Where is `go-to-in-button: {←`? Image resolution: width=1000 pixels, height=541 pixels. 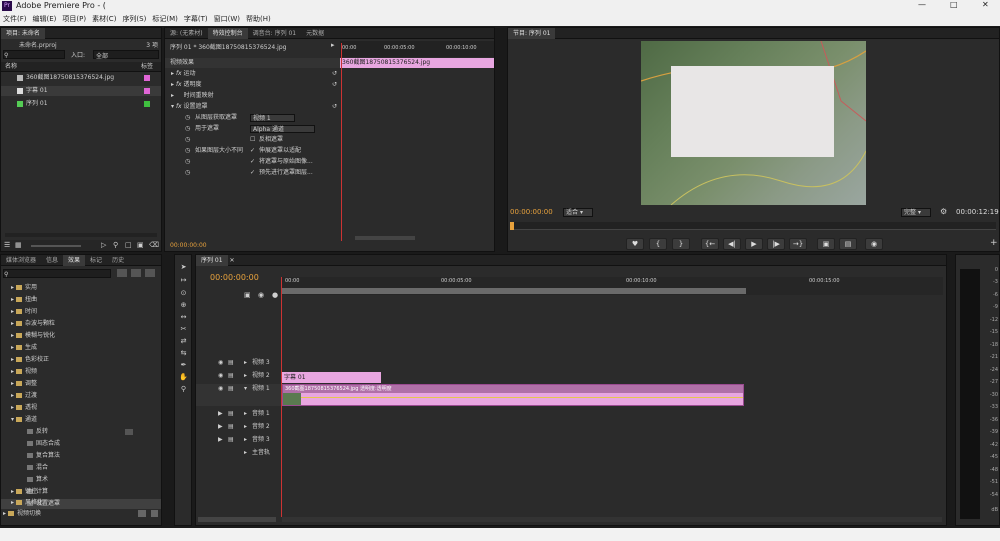
go-to-in-button: {← is located at coordinates (710, 244).